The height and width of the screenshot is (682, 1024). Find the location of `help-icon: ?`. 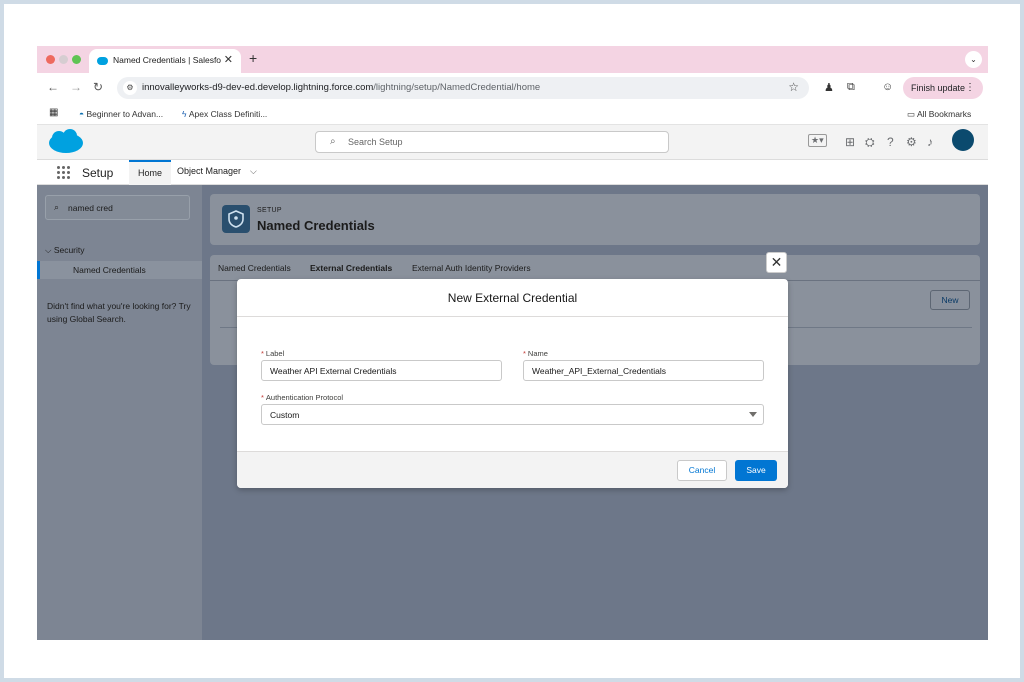

help-icon: ? is located at coordinates (890, 142).